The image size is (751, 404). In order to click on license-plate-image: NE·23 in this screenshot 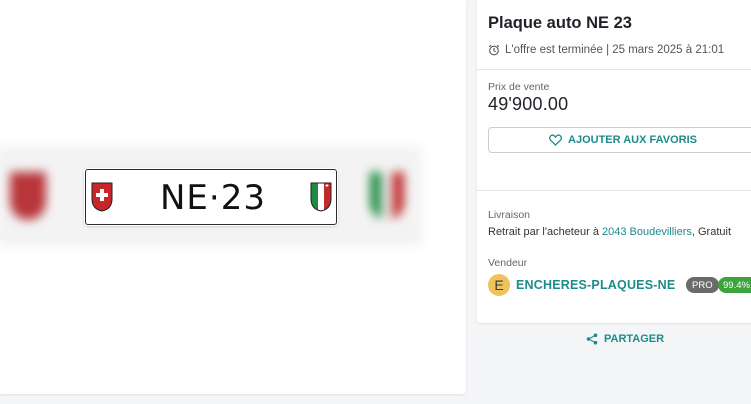, I will do `click(211, 197)`.